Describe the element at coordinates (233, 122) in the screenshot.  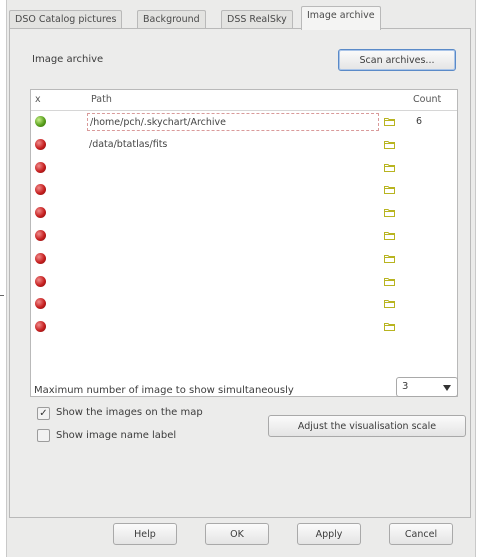
I see `path-cell: /home/pch/.skychart/Archive` at that location.